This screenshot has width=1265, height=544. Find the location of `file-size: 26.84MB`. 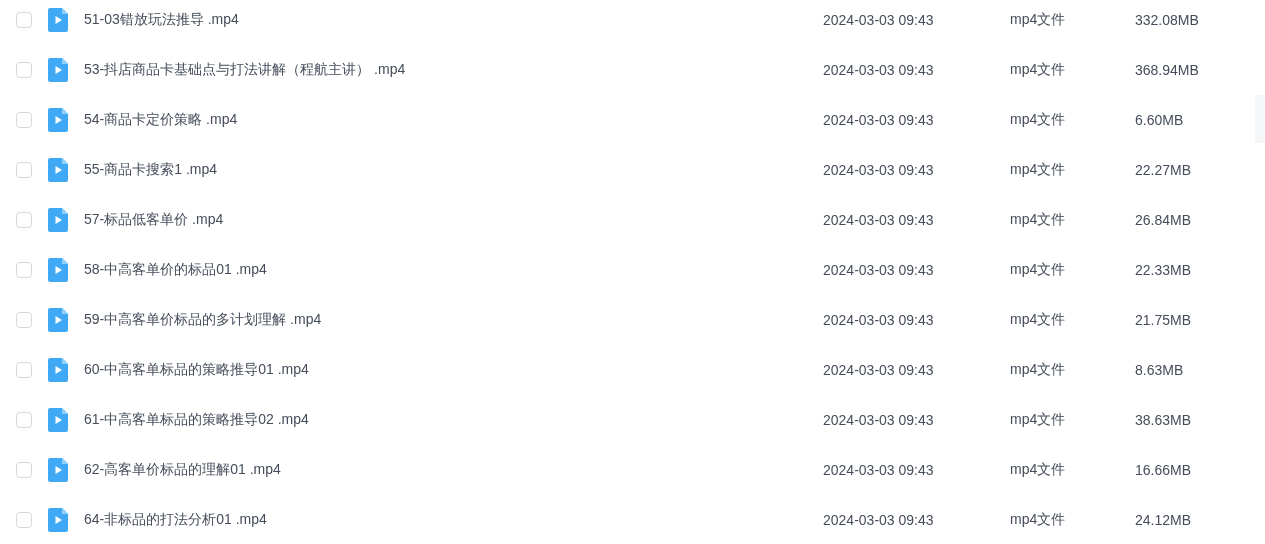

file-size: 26.84MB is located at coordinates (1163, 220).